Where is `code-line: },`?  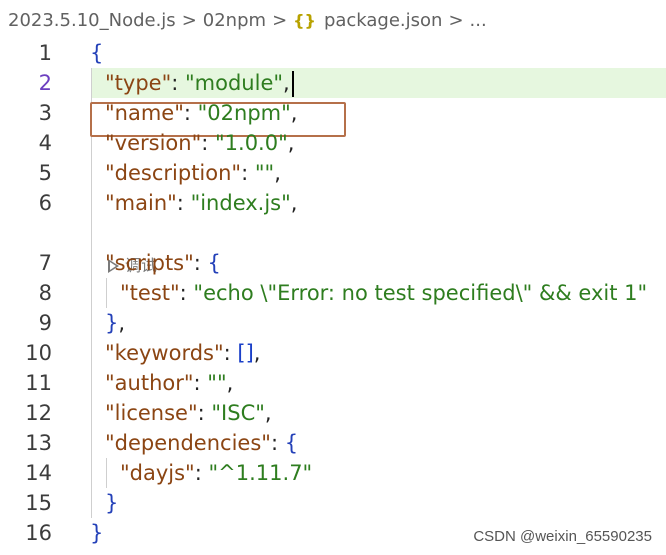
code-line: }, is located at coordinates (115, 323).